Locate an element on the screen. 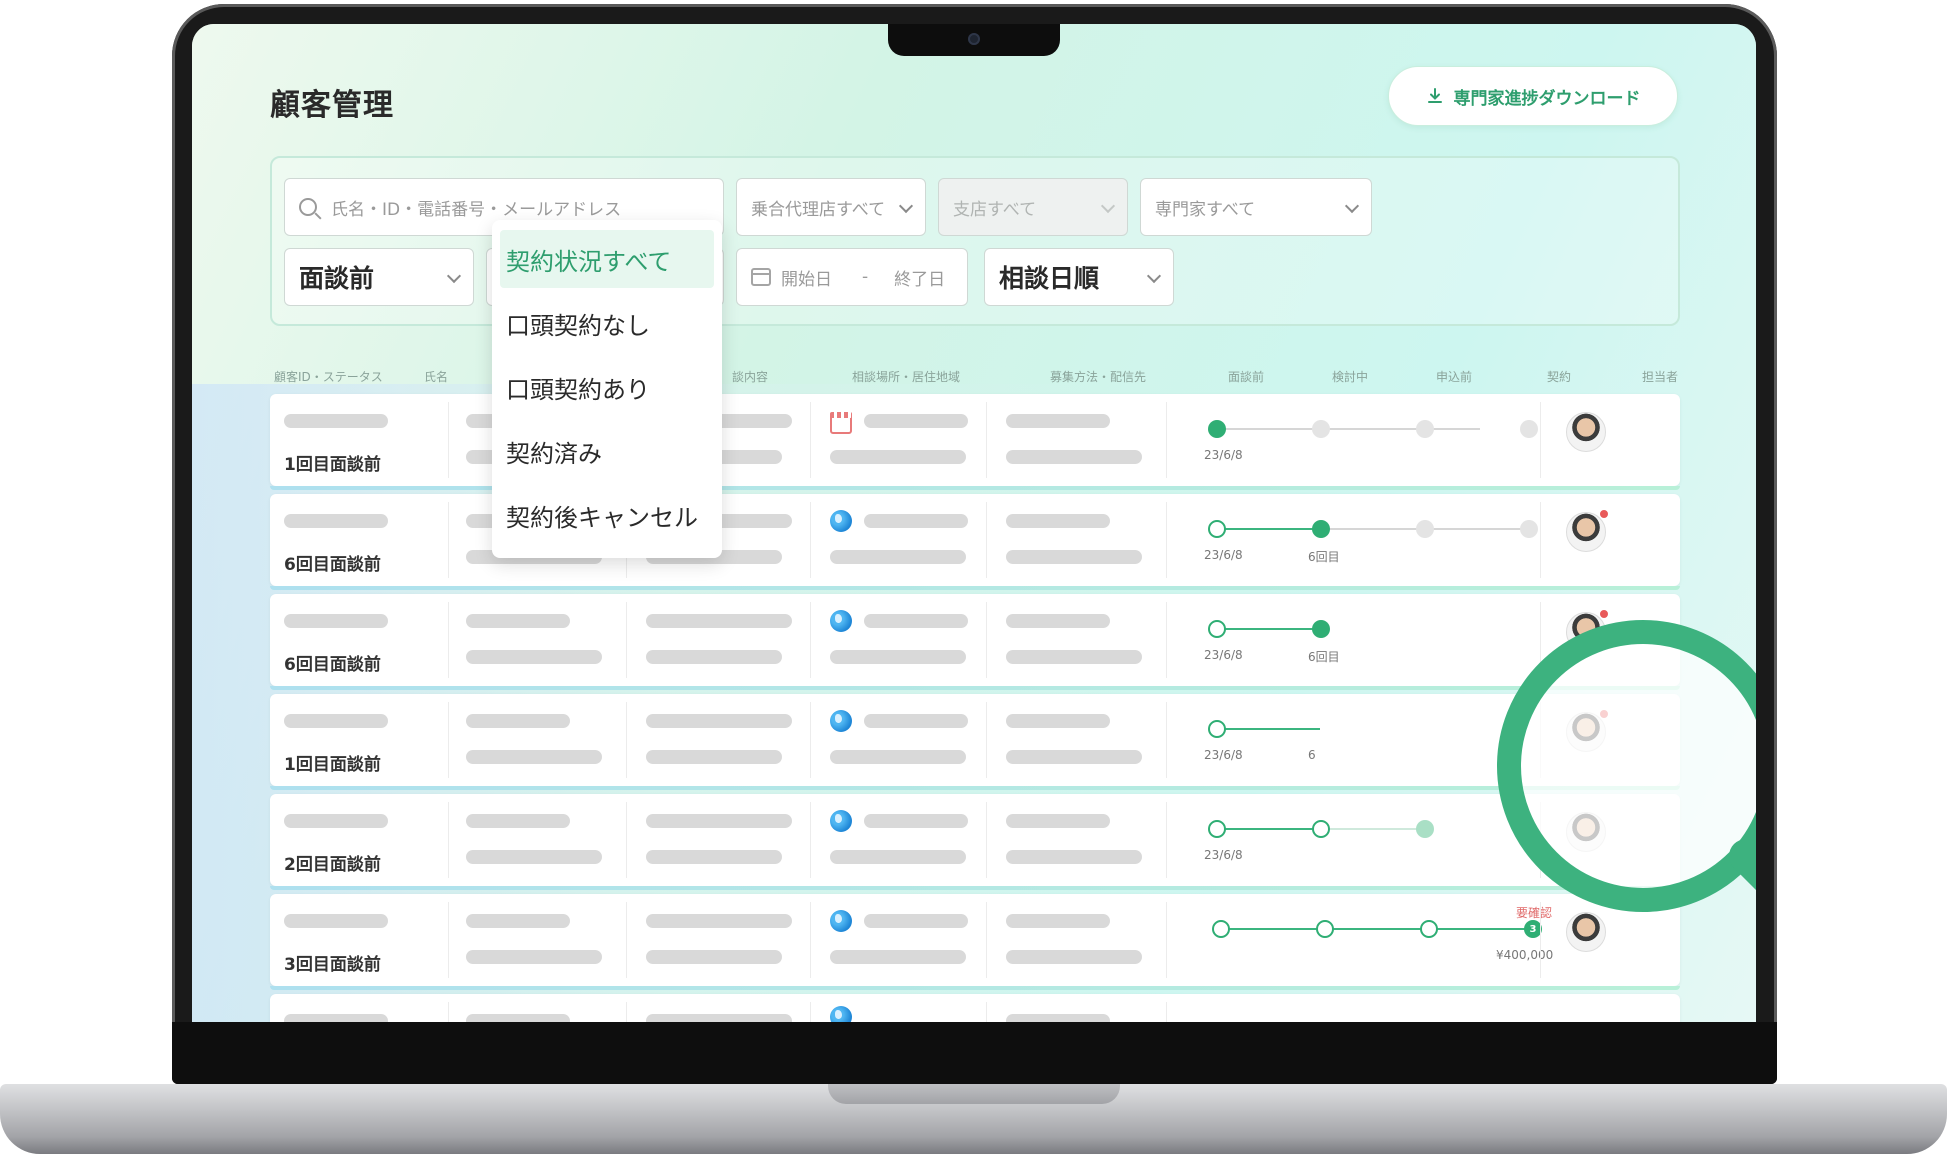  expert-progress-download-button: 専門家進捗ダウンロード is located at coordinates (1533, 96).